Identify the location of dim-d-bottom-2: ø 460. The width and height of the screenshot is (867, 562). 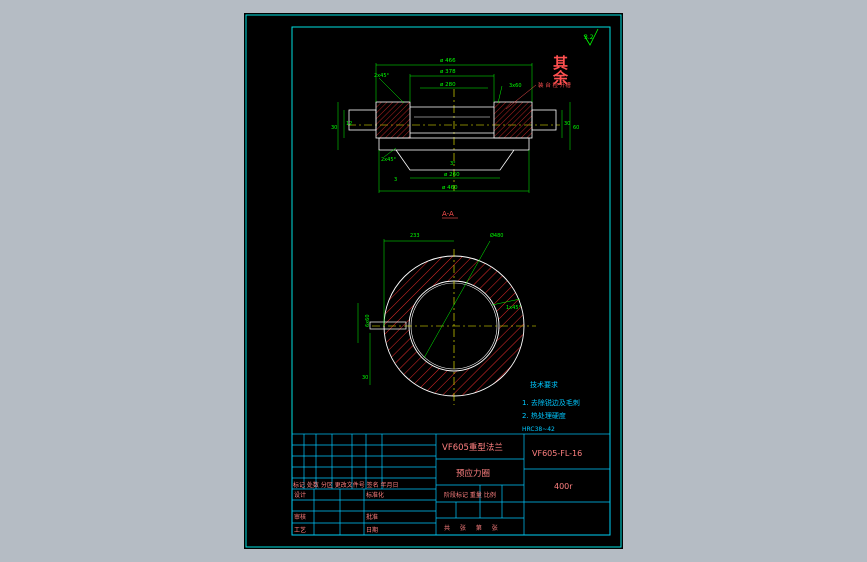
(450, 188).